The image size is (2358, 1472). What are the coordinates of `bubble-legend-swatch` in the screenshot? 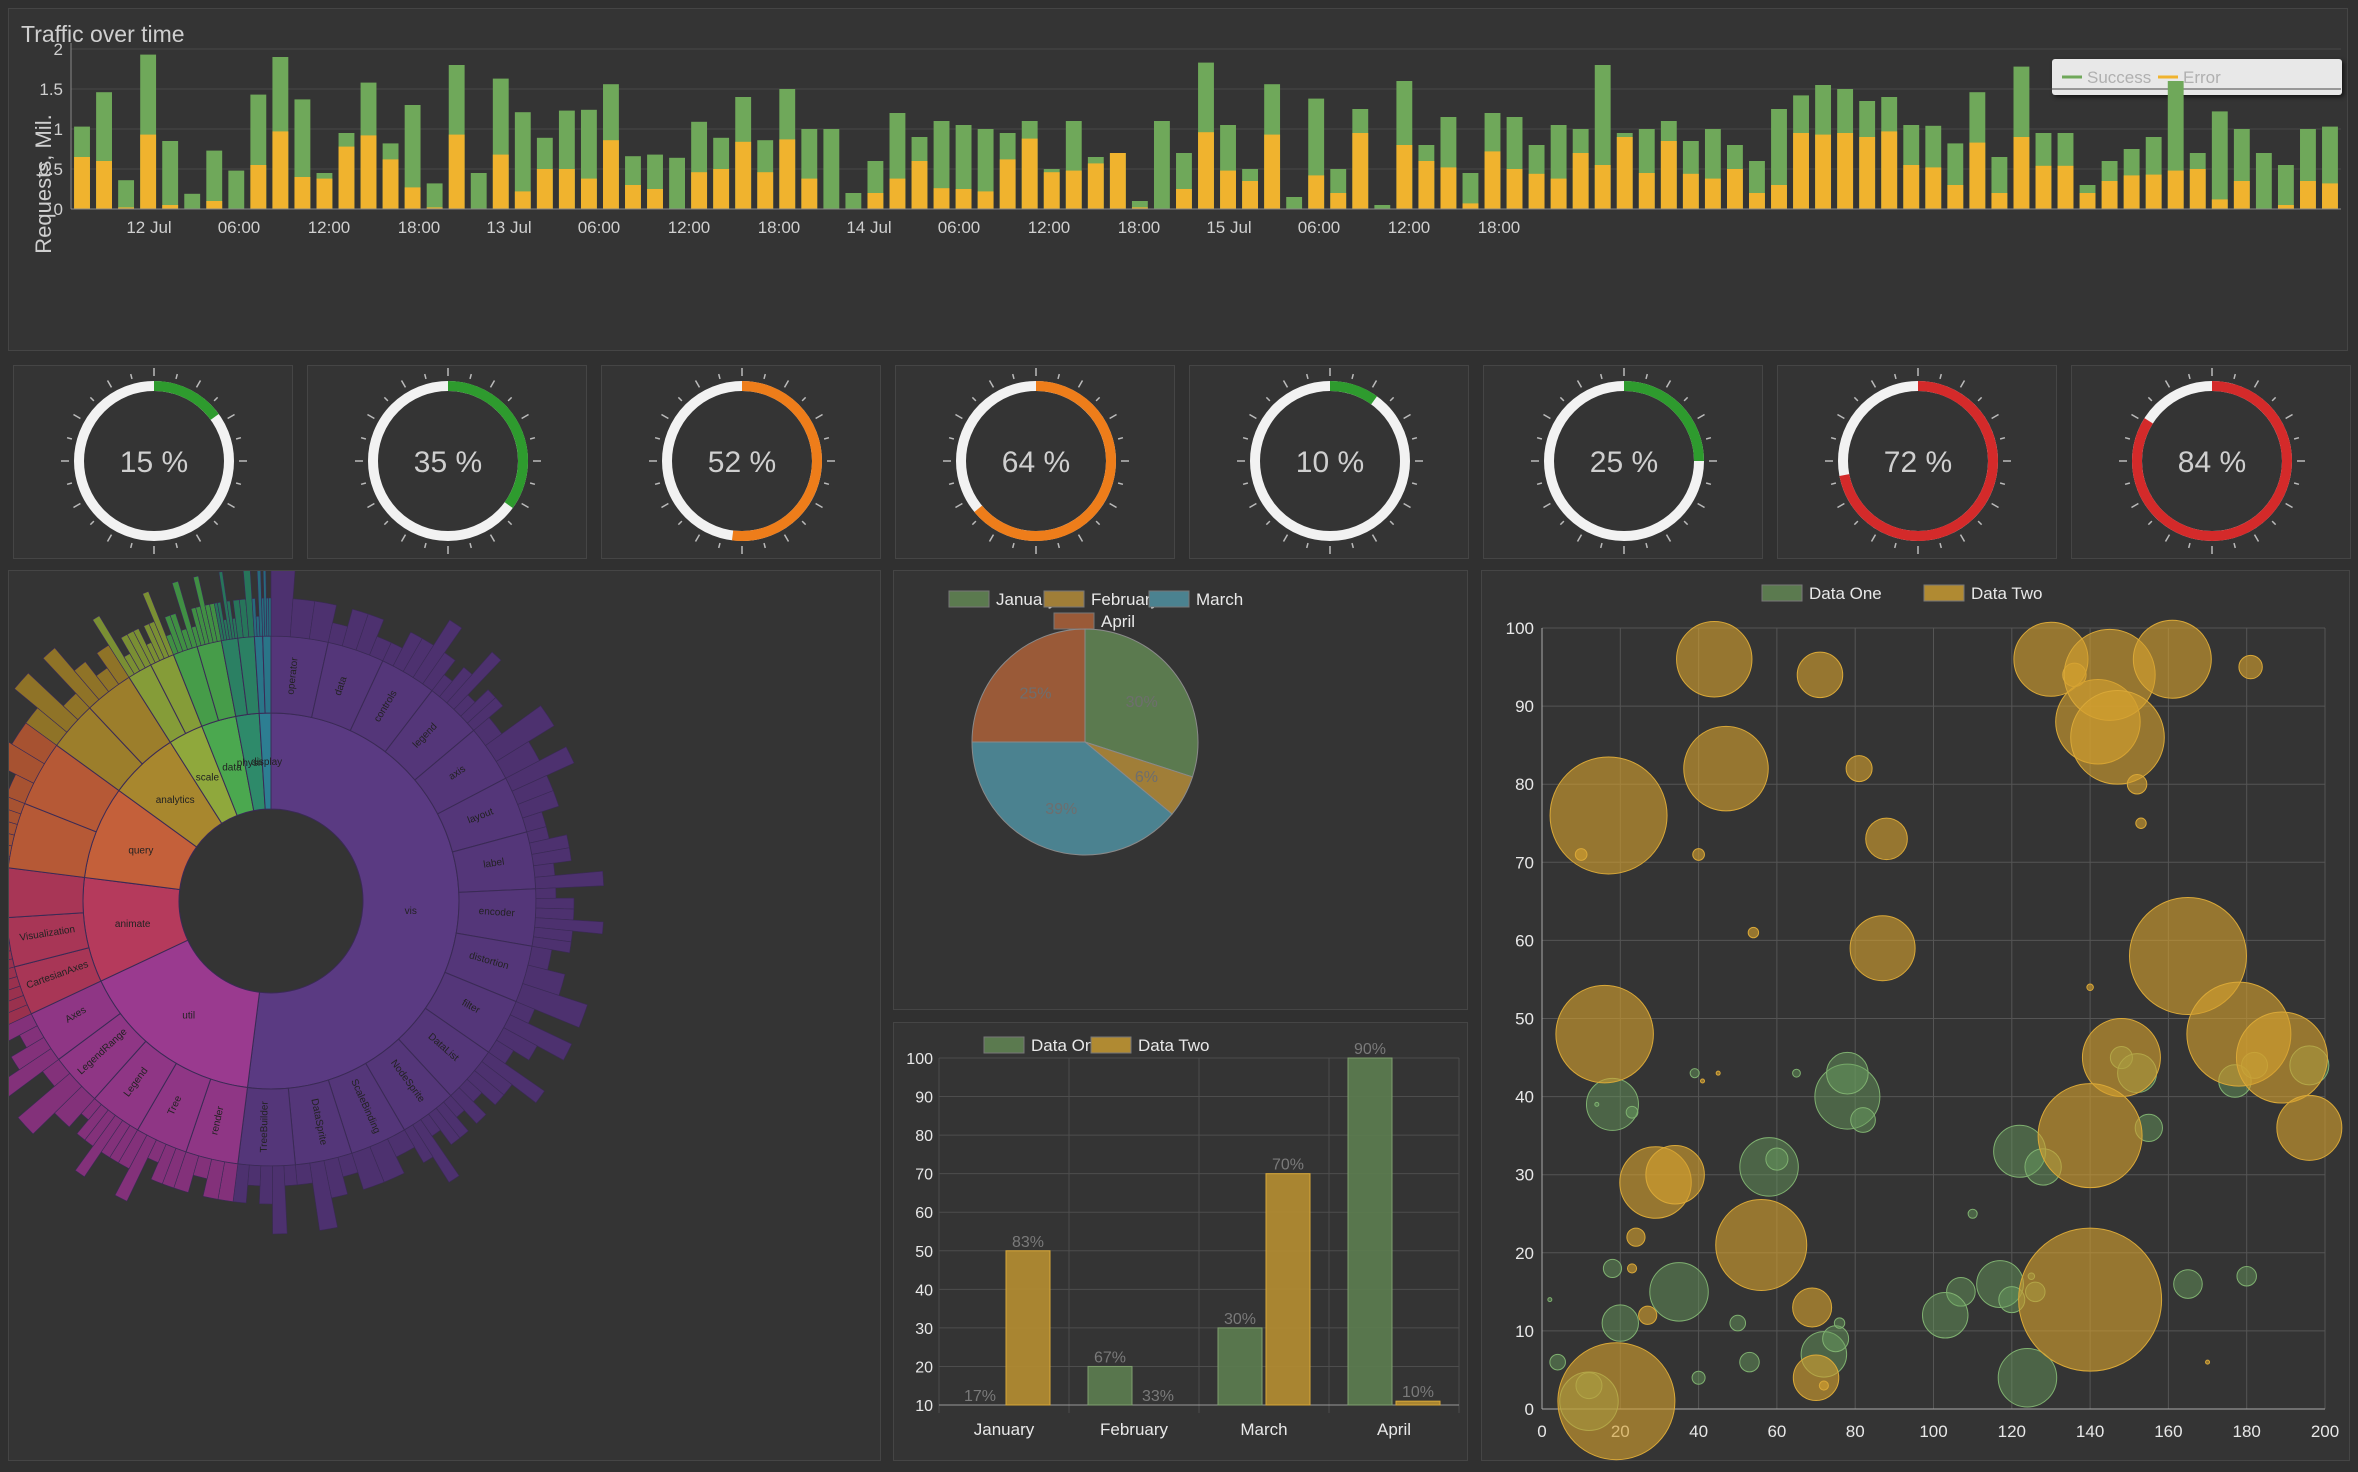 It's located at (1944, 593).